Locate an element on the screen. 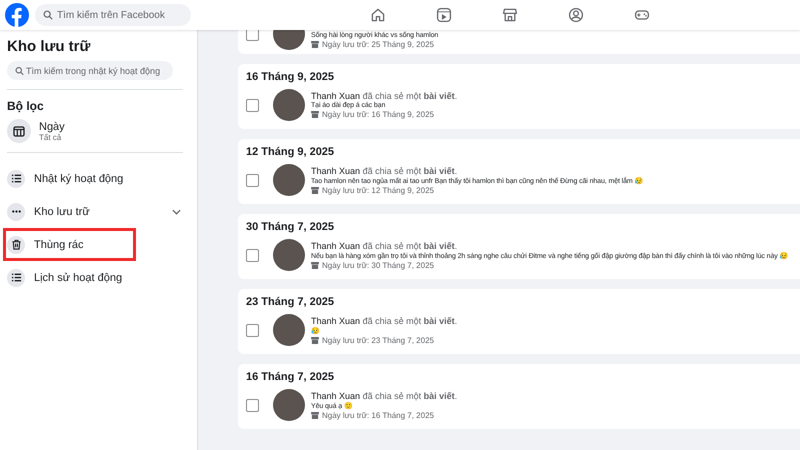 This screenshot has height=450, width=800. date-heading: 16 Tháng 9, 2025 is located at coordinates (291, 77).